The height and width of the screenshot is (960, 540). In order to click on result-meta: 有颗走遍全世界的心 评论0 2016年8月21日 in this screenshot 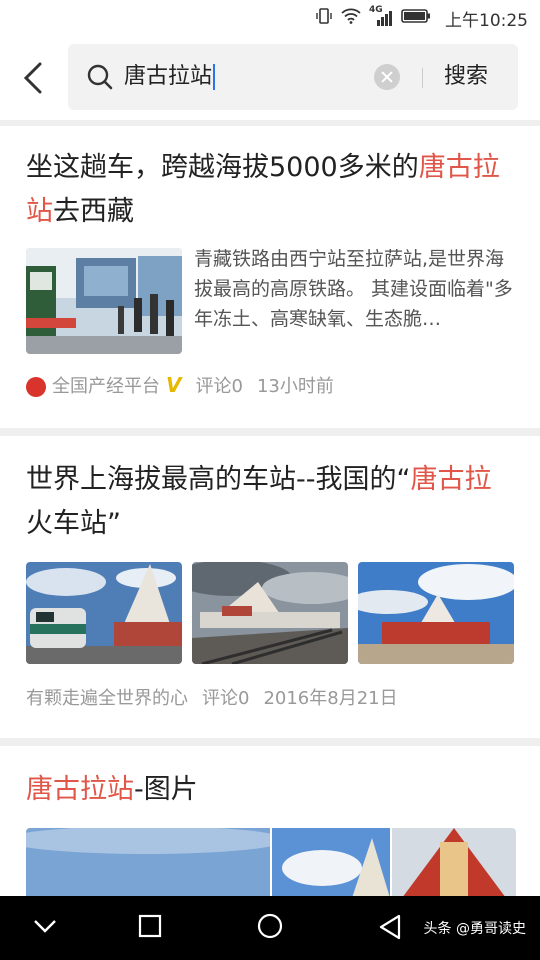, I will do `click(219, 697)`.